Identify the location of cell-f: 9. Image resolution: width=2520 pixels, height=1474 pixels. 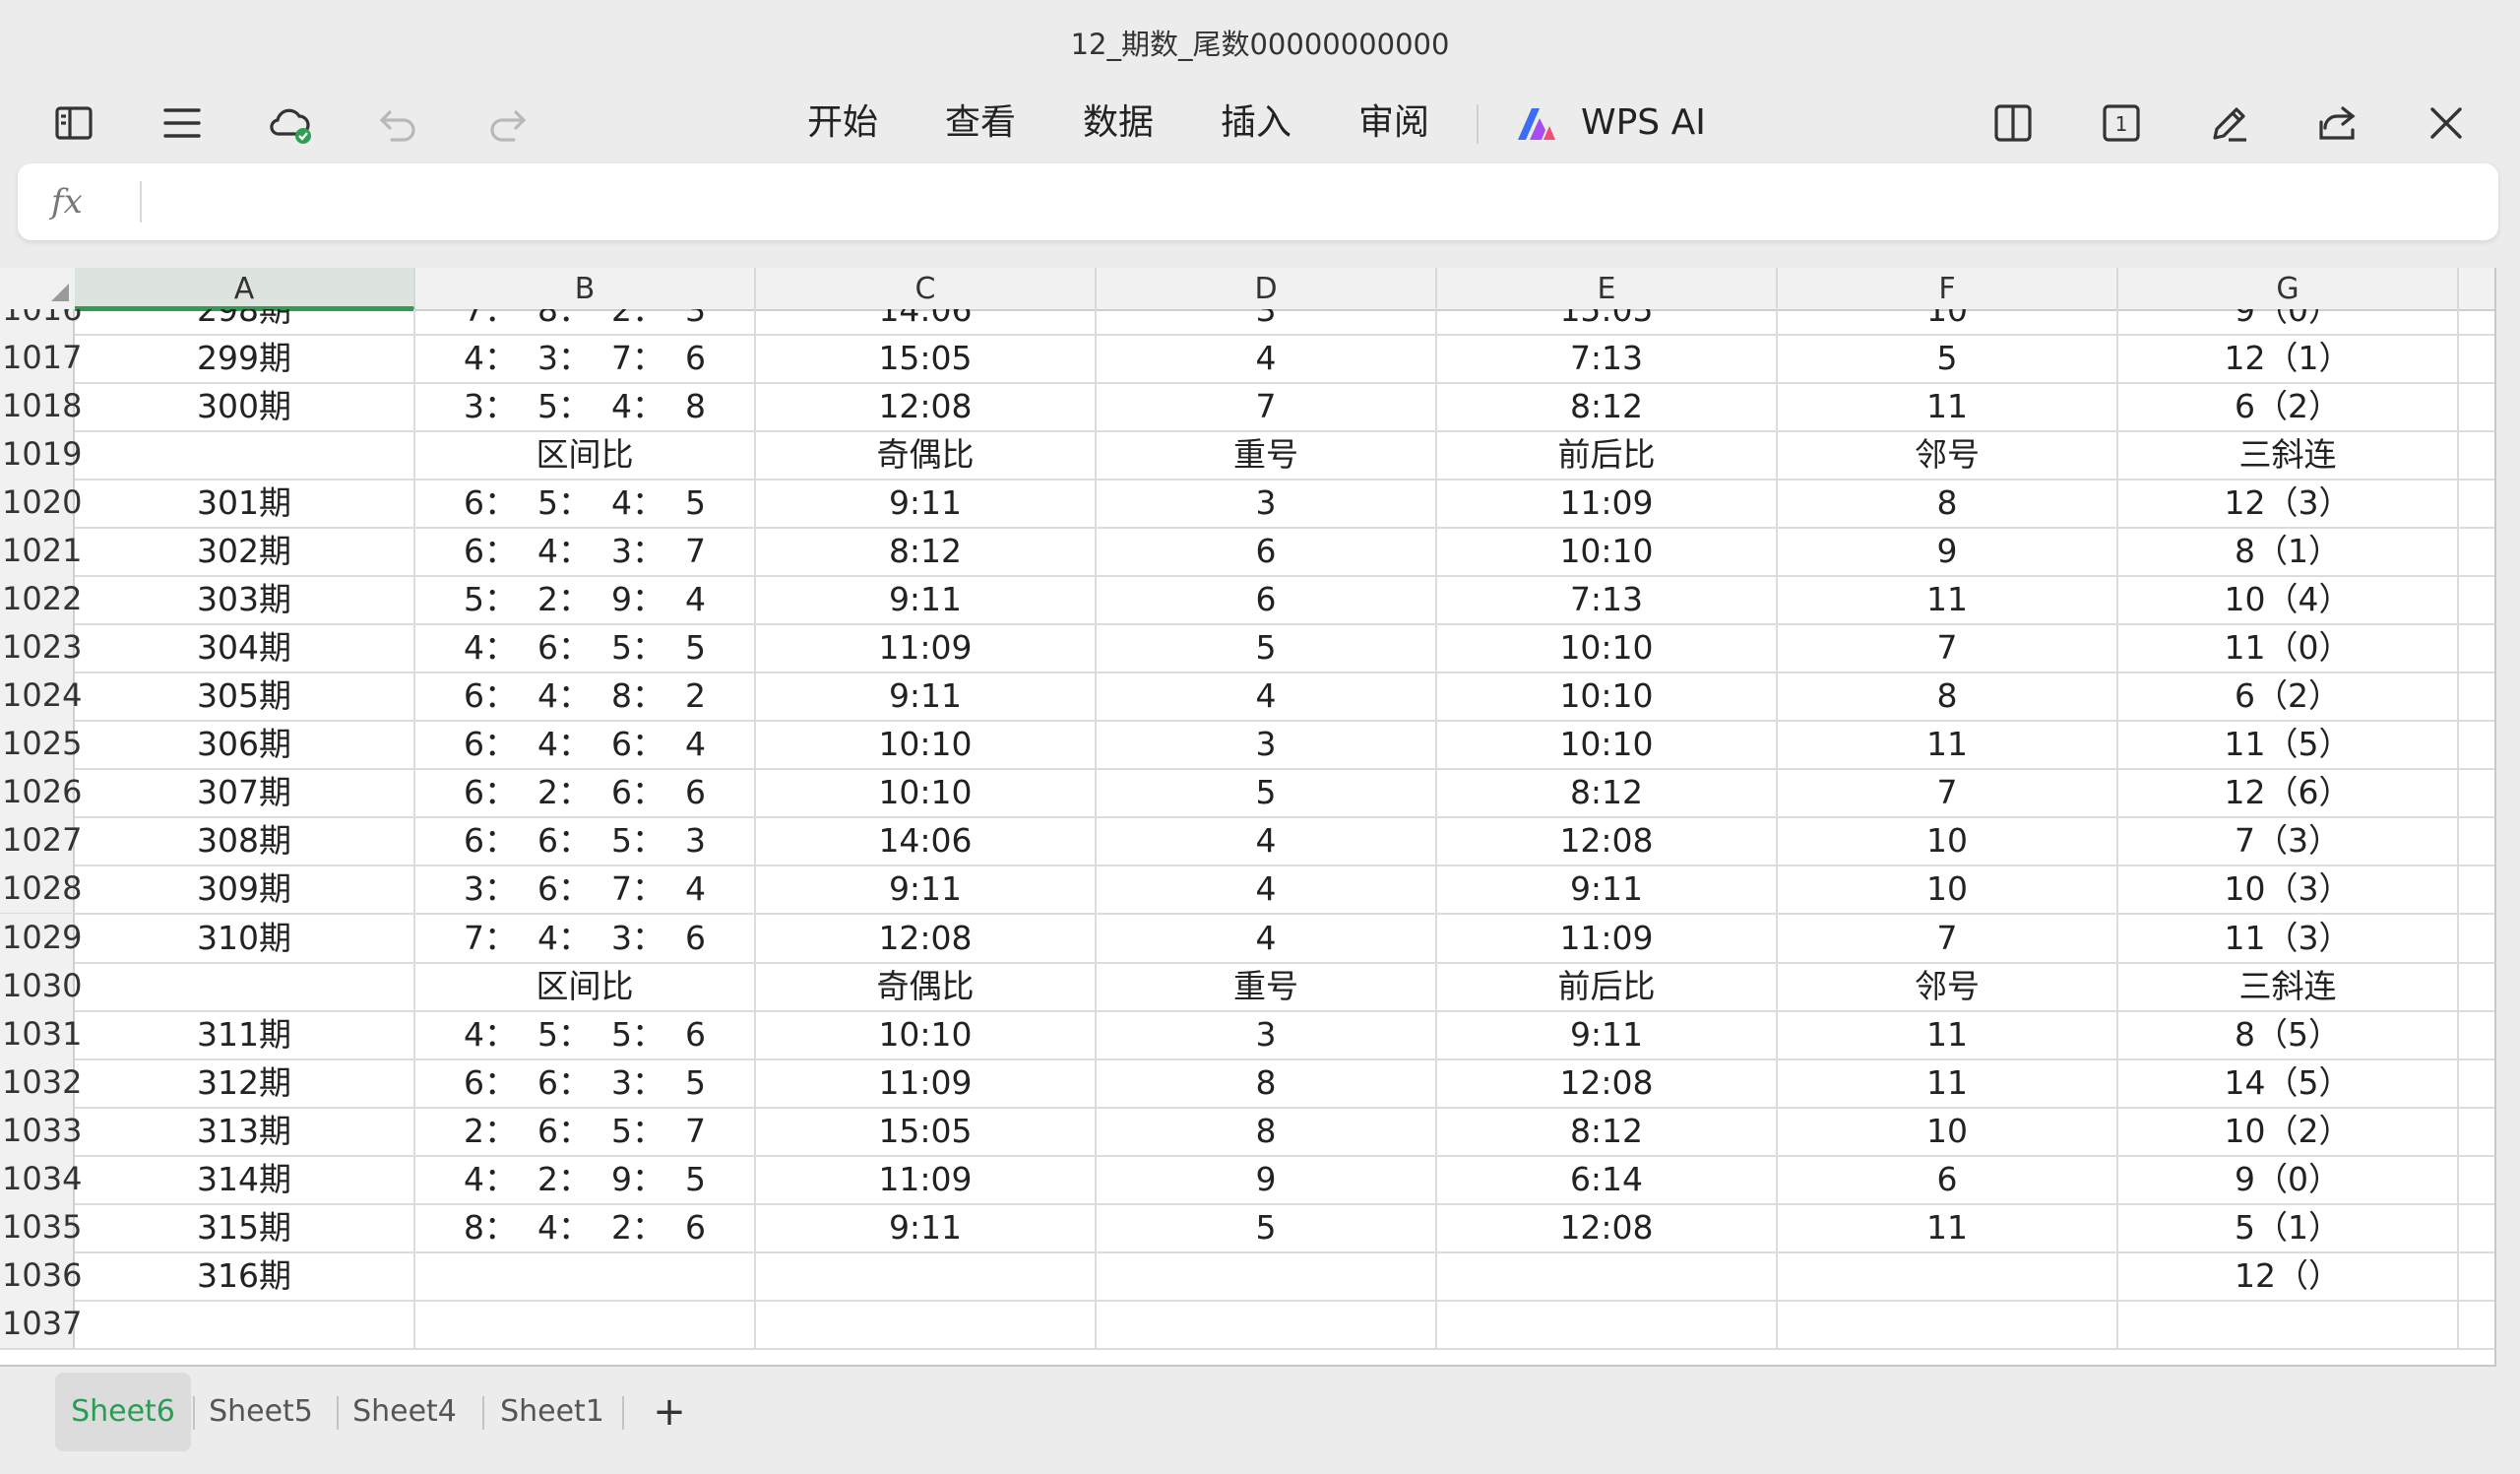
(1948, 552).